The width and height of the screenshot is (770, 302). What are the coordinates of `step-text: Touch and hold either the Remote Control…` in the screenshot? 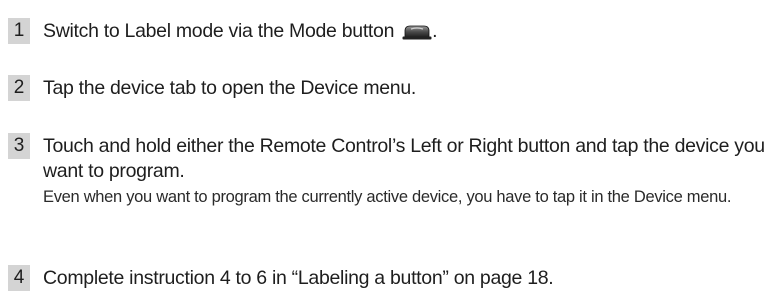 It's located at (404, 158).